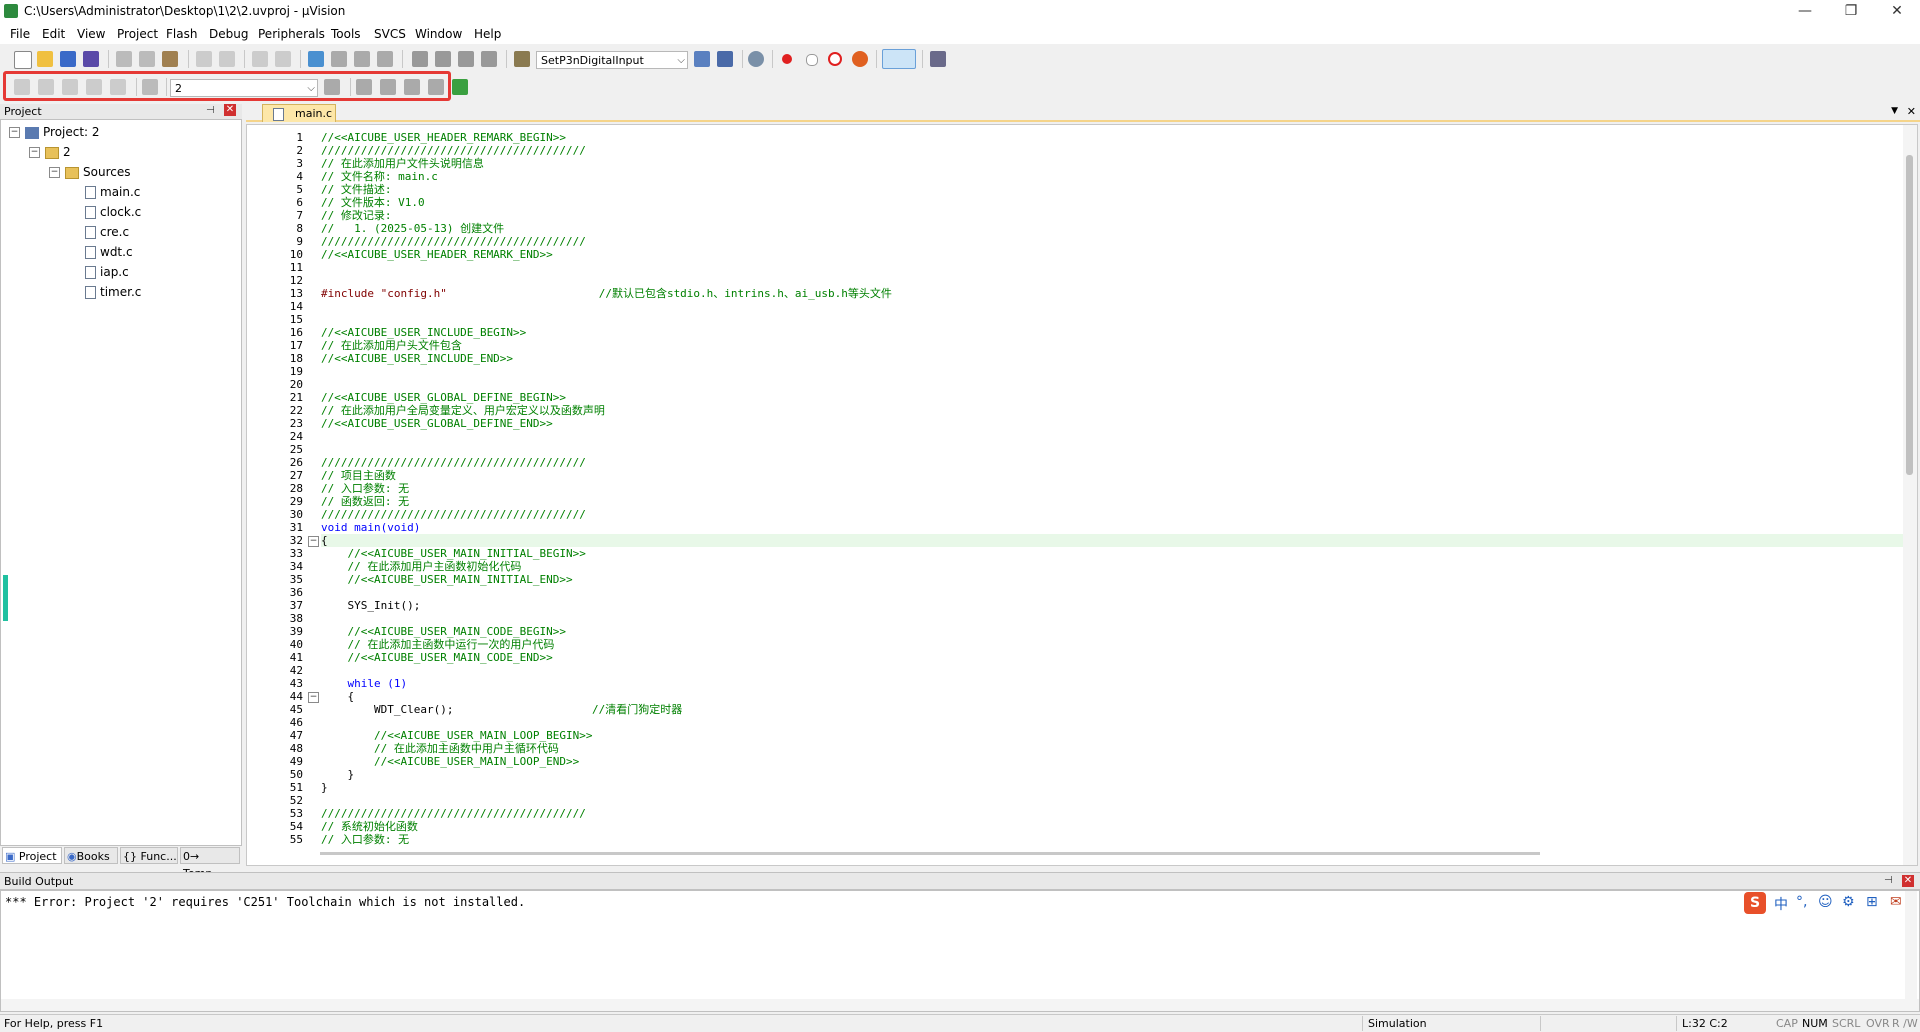  I want to click on next-bookmark-icon, so click(362, 59).